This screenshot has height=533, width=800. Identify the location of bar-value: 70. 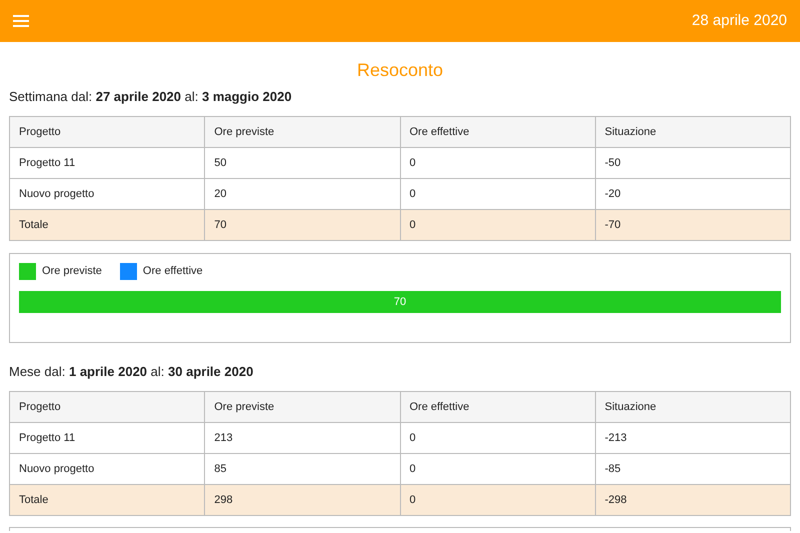
(400, 302).